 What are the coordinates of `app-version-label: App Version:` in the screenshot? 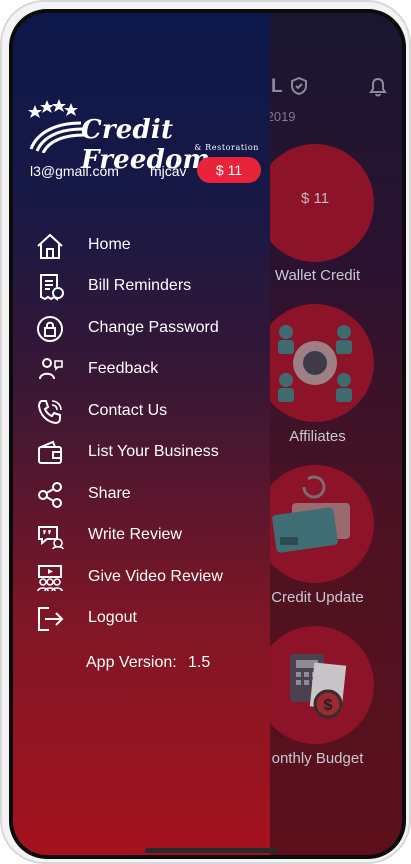 It's located at (131, 662).